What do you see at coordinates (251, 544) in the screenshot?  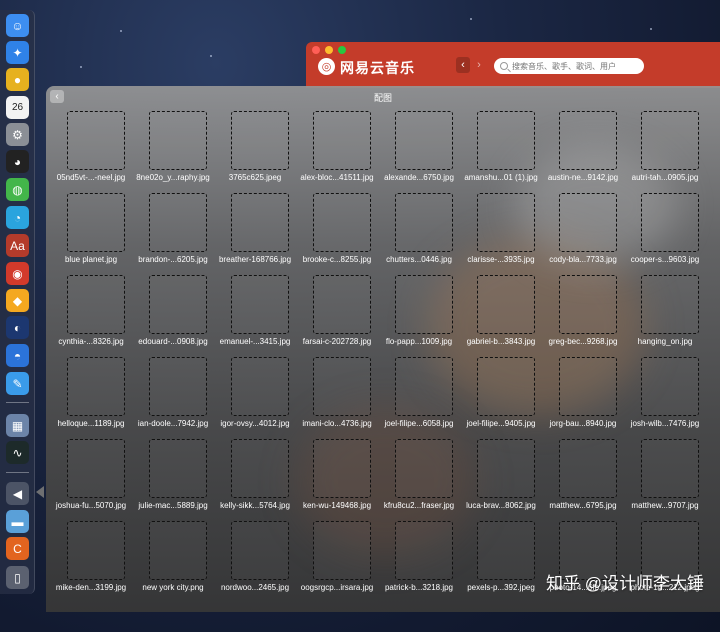 I see `file-item: nordwoo...2465.jpg` at bounding box center [251, 544].